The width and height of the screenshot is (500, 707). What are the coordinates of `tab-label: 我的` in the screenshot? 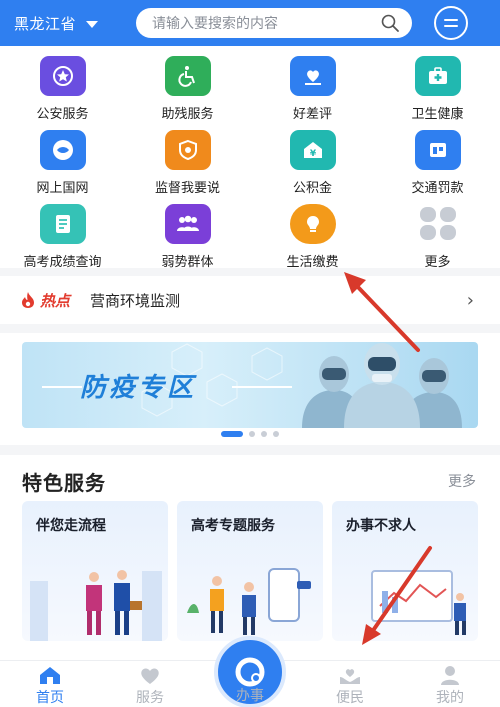 It's located at (450, 698).